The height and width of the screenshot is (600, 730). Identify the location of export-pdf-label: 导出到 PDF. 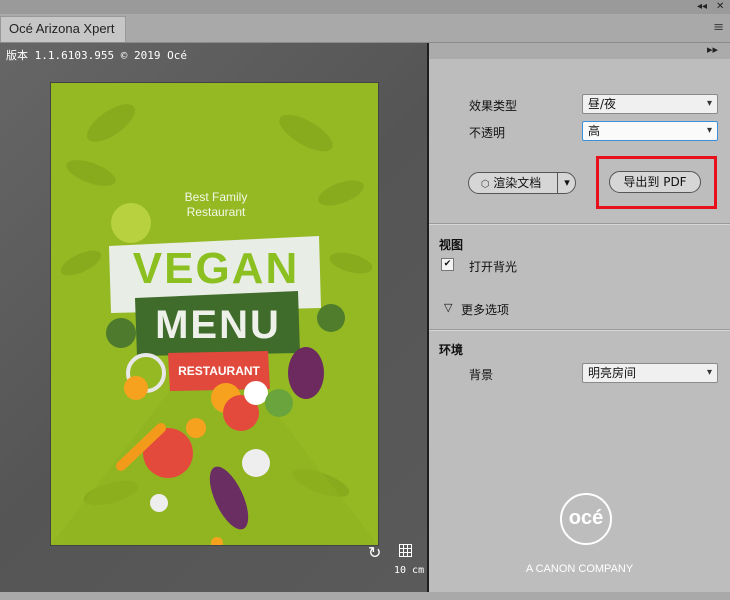
(655, 182).